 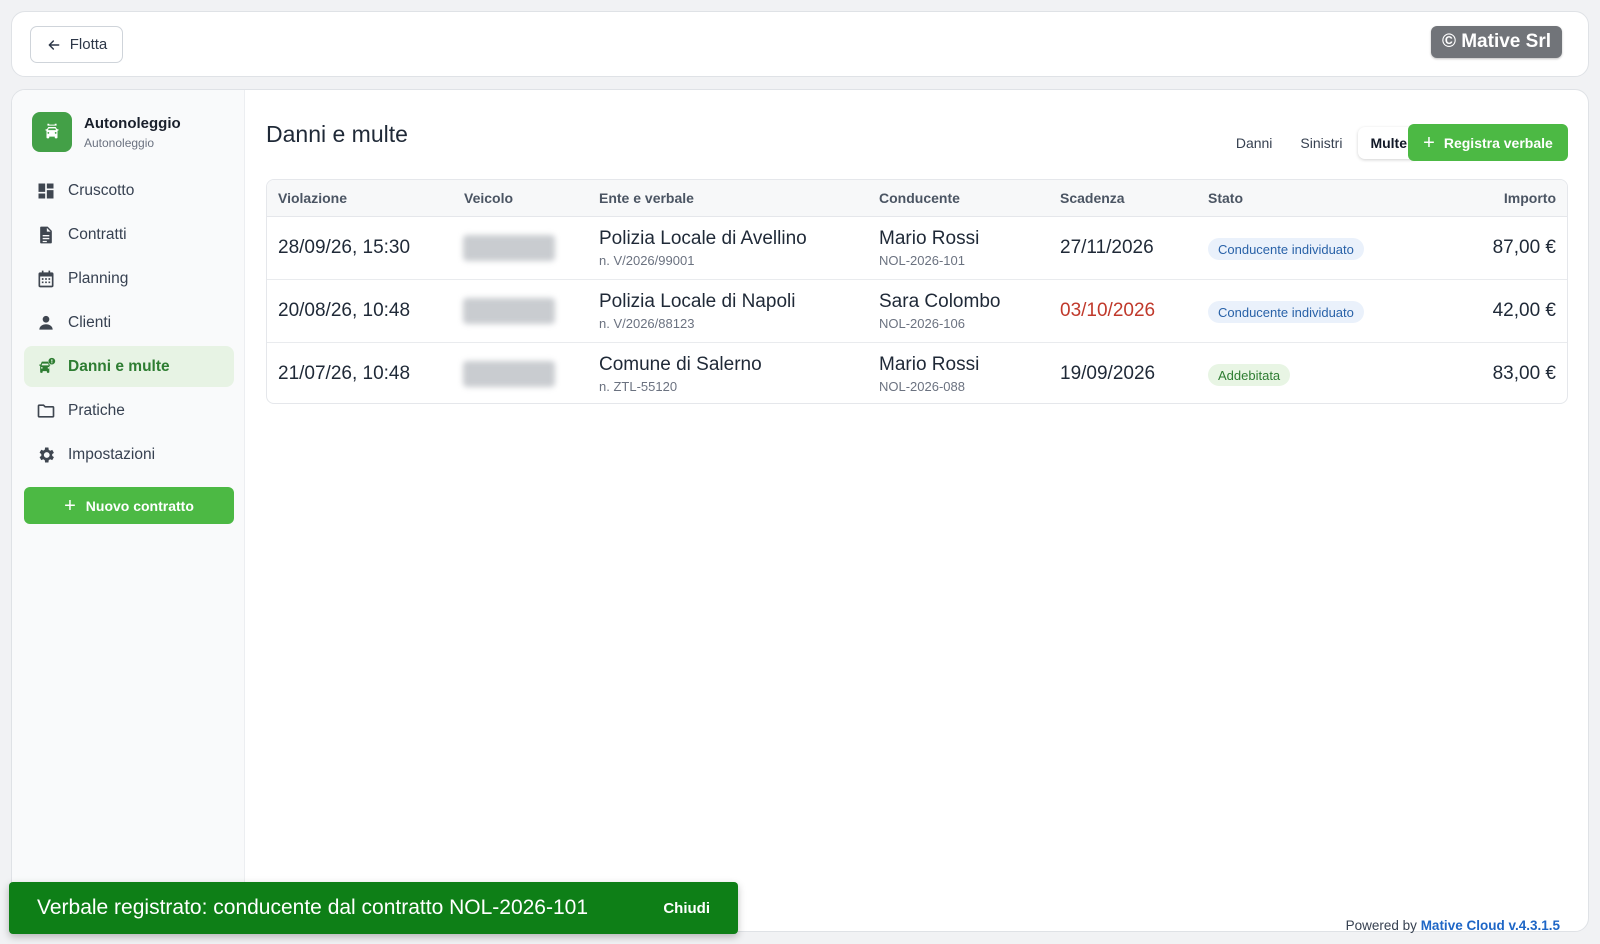 What do you see at coordinates (97, 234) in the screenshot?
I see `sidebar-item-label: Contratti` at bounding box center [97, 234].